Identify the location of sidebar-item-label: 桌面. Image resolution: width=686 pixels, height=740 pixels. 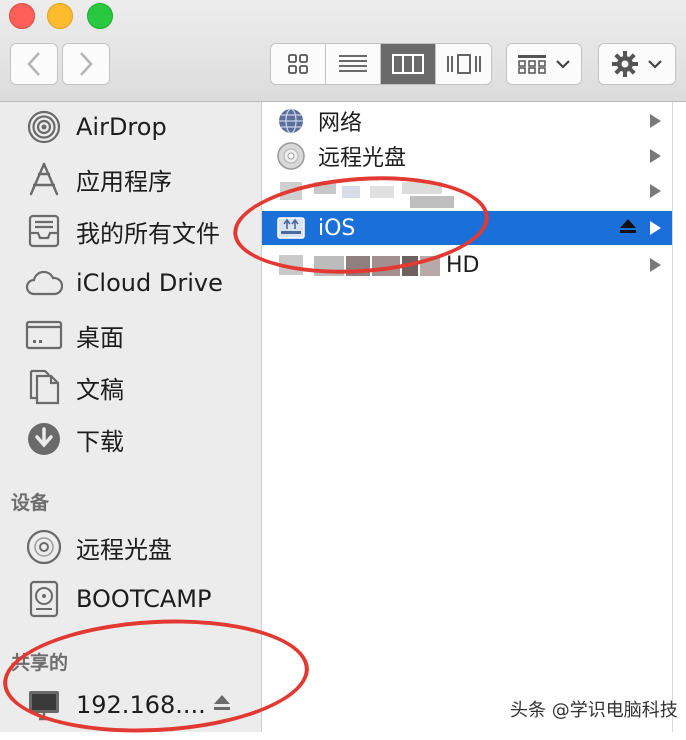
(100, 337).